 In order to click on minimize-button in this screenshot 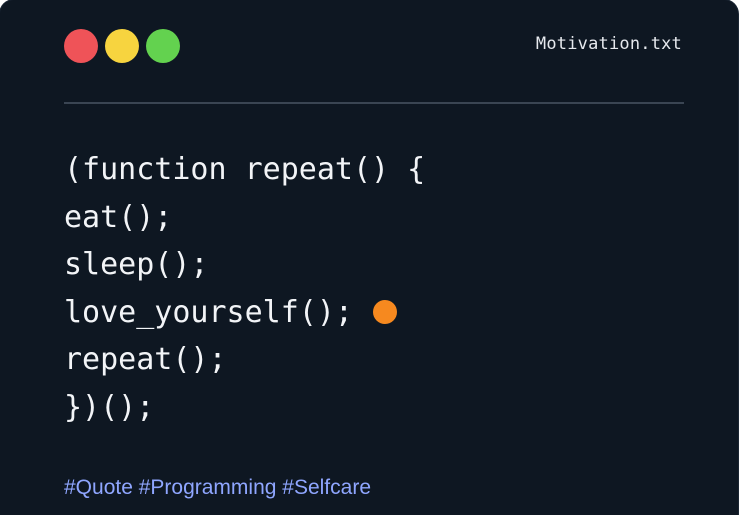, I will do `click(122, 46)`.